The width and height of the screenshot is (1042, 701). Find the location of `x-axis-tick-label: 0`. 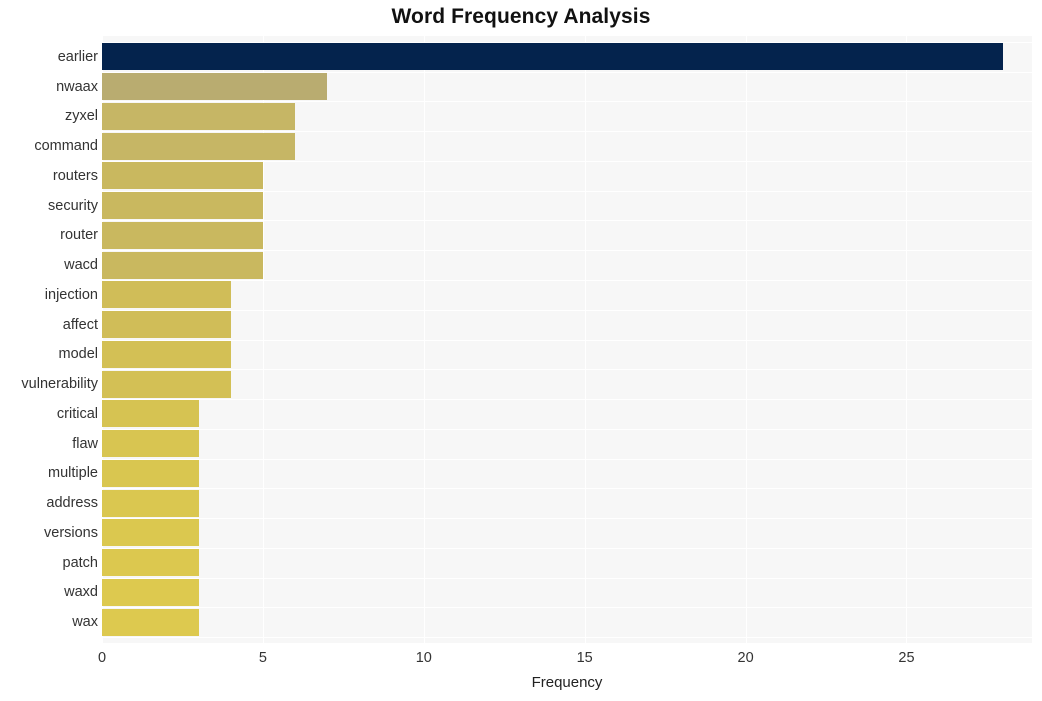

x-axis-tick-label: 0 is located at coordinates (102, 658).